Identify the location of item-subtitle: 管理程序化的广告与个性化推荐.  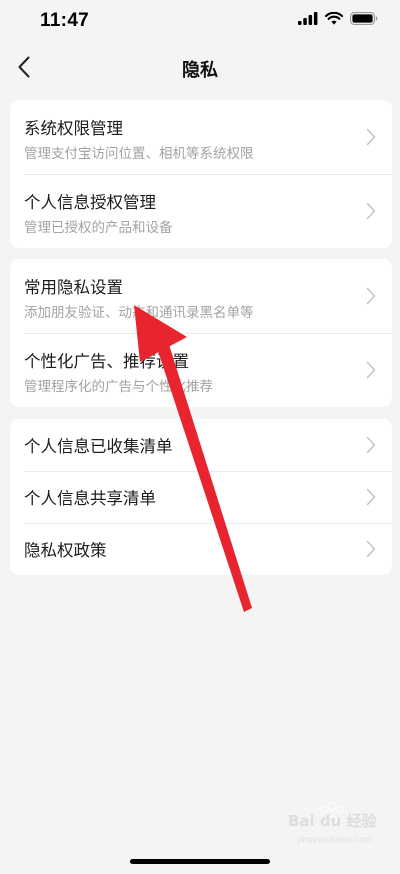
(118, 387).